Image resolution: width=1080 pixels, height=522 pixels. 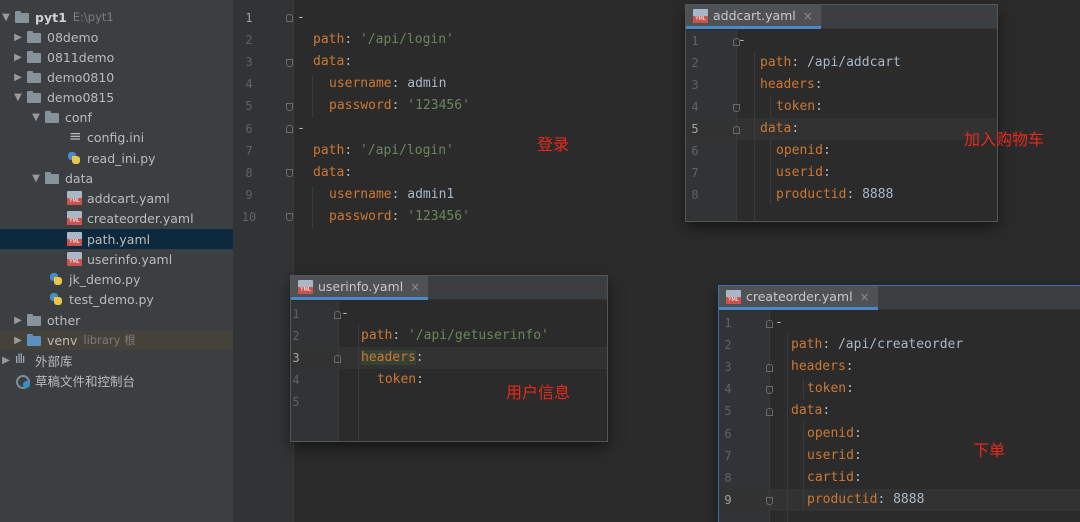 What do you see at coordinates (834, 477) in the screenshot?
I see `code-line: cartid:` at bounding box center [834, 477].